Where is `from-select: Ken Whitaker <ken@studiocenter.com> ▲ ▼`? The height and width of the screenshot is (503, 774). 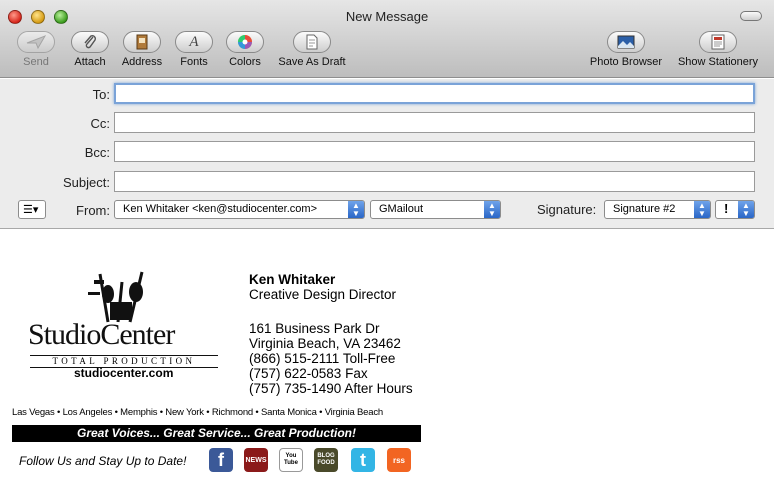 from-select: Ken Whitaker <ken@studiocenter.com> ▲ ▼ is located at coordinates (239, 209).